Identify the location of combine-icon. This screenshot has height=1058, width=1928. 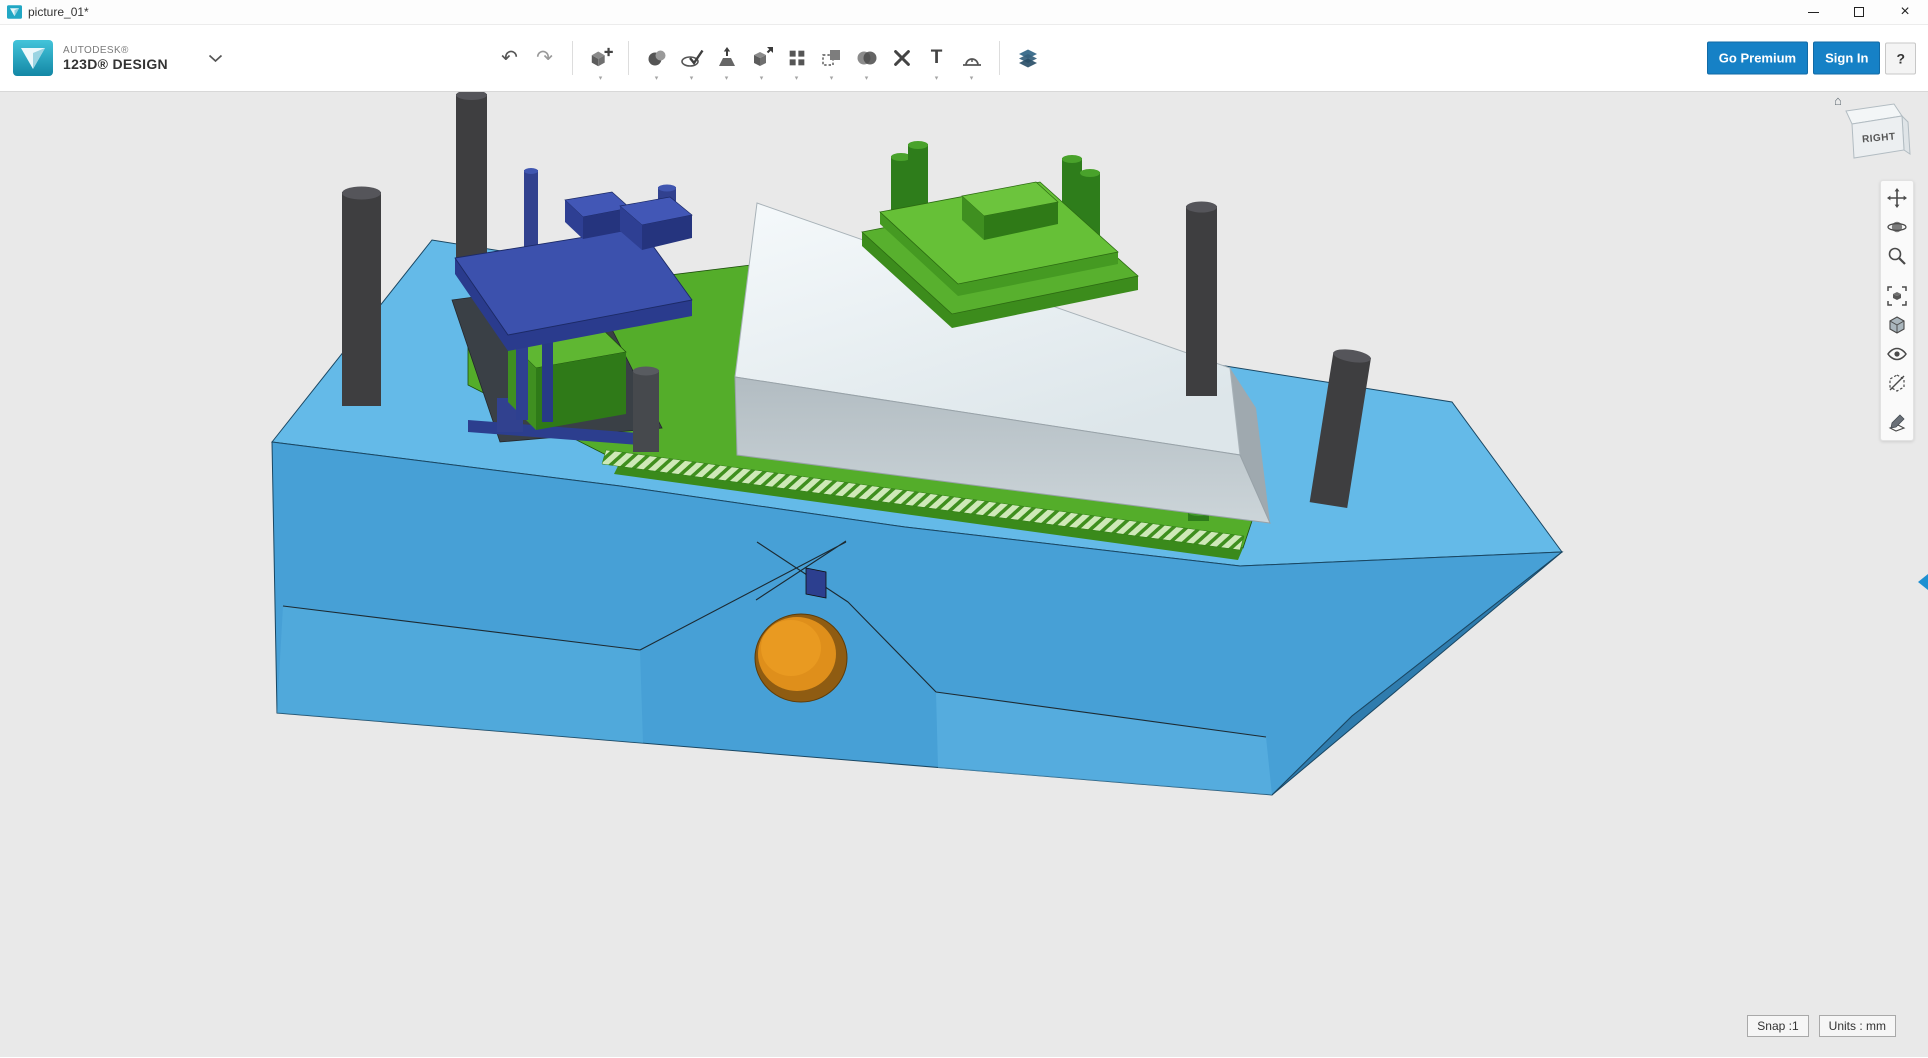
(866, 58).